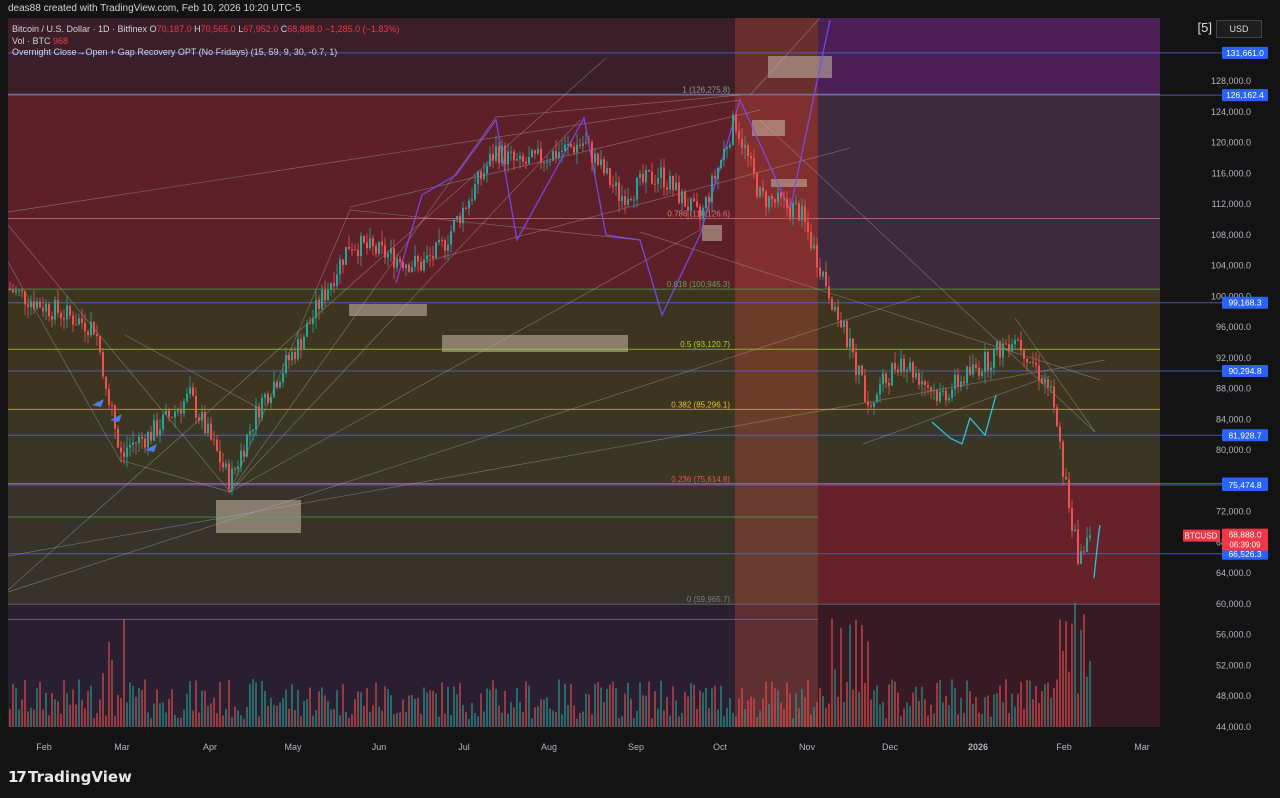  I want to click on time-tick-label: Mar, so click(122, 747).